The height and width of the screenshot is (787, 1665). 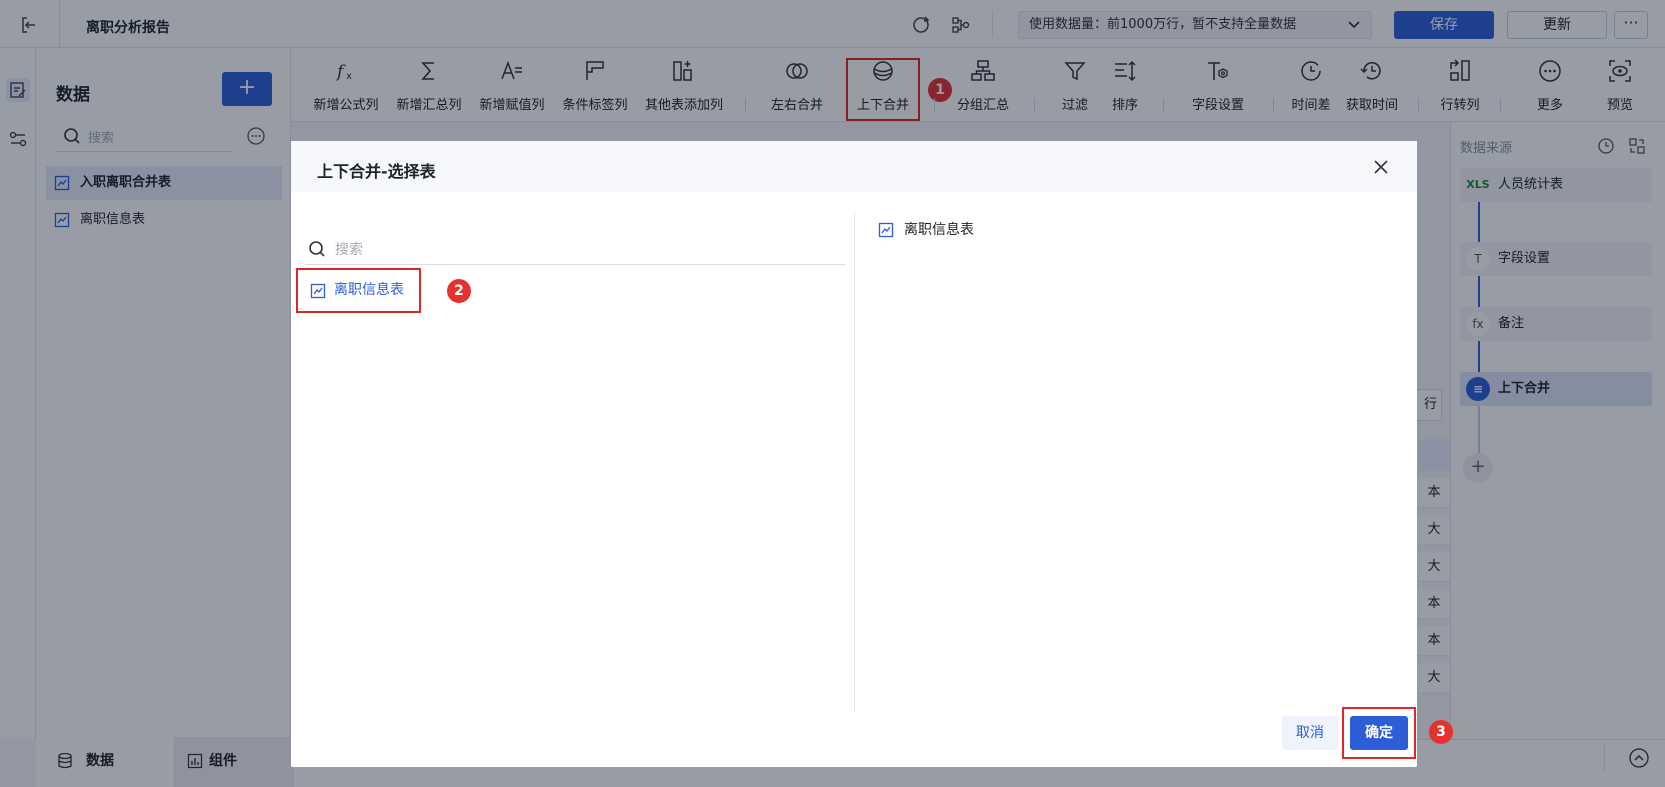 I want to click on close-icon, so click(x=1381, y=167).